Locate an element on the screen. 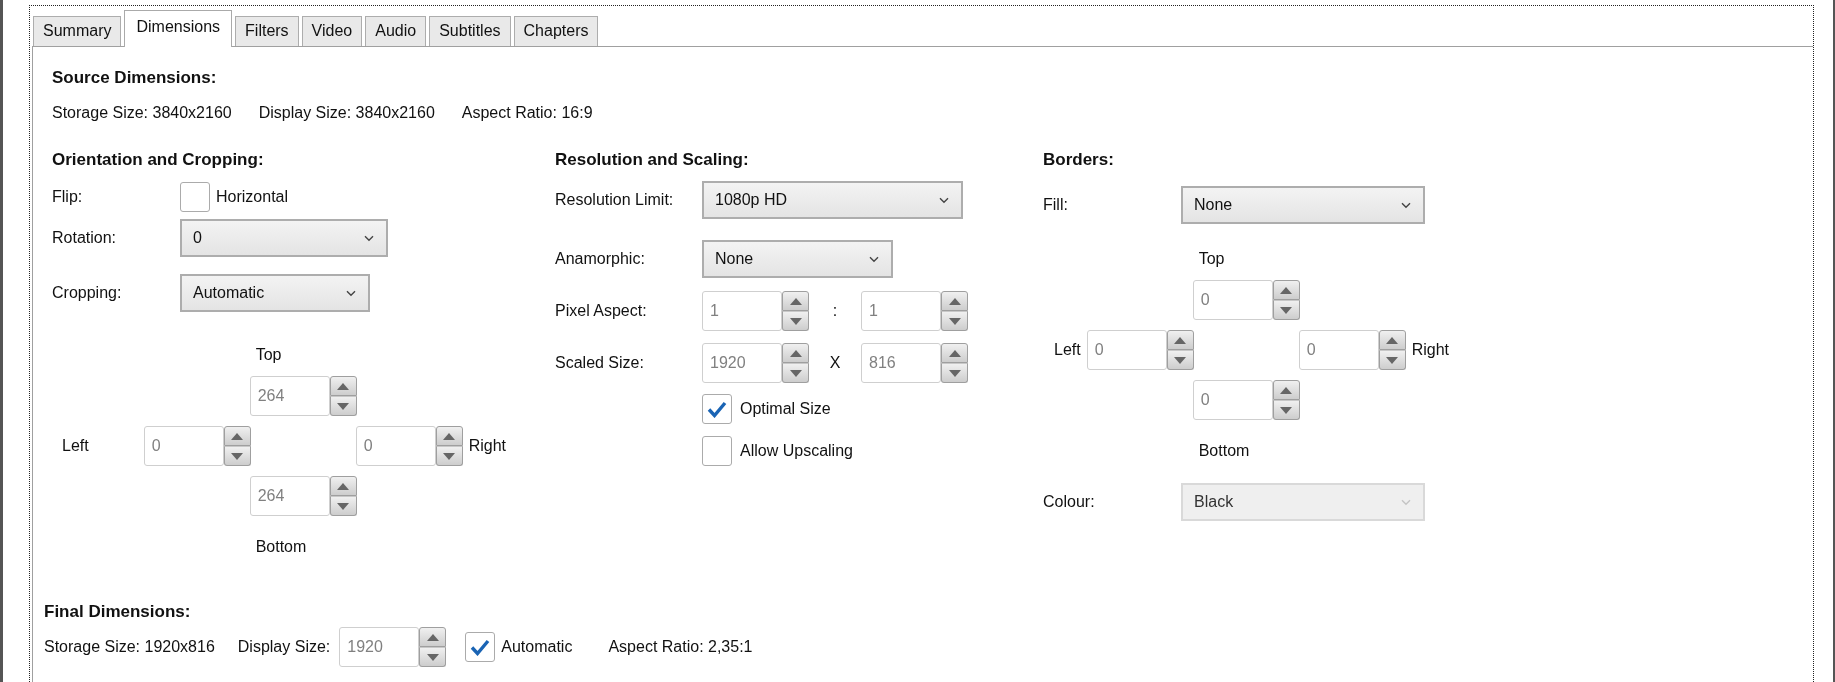 This screenshot has width=1835, height=682. field-label: Cropping: is located at coordinates (87, 293).